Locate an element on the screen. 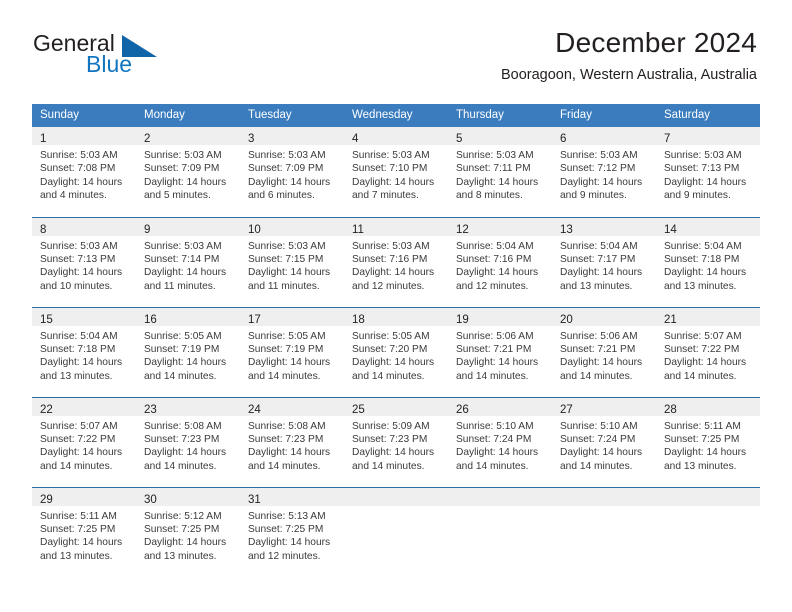 This screenshot has height=612, width=792. day-number-band: 30 is located at coordinates (188, 496).